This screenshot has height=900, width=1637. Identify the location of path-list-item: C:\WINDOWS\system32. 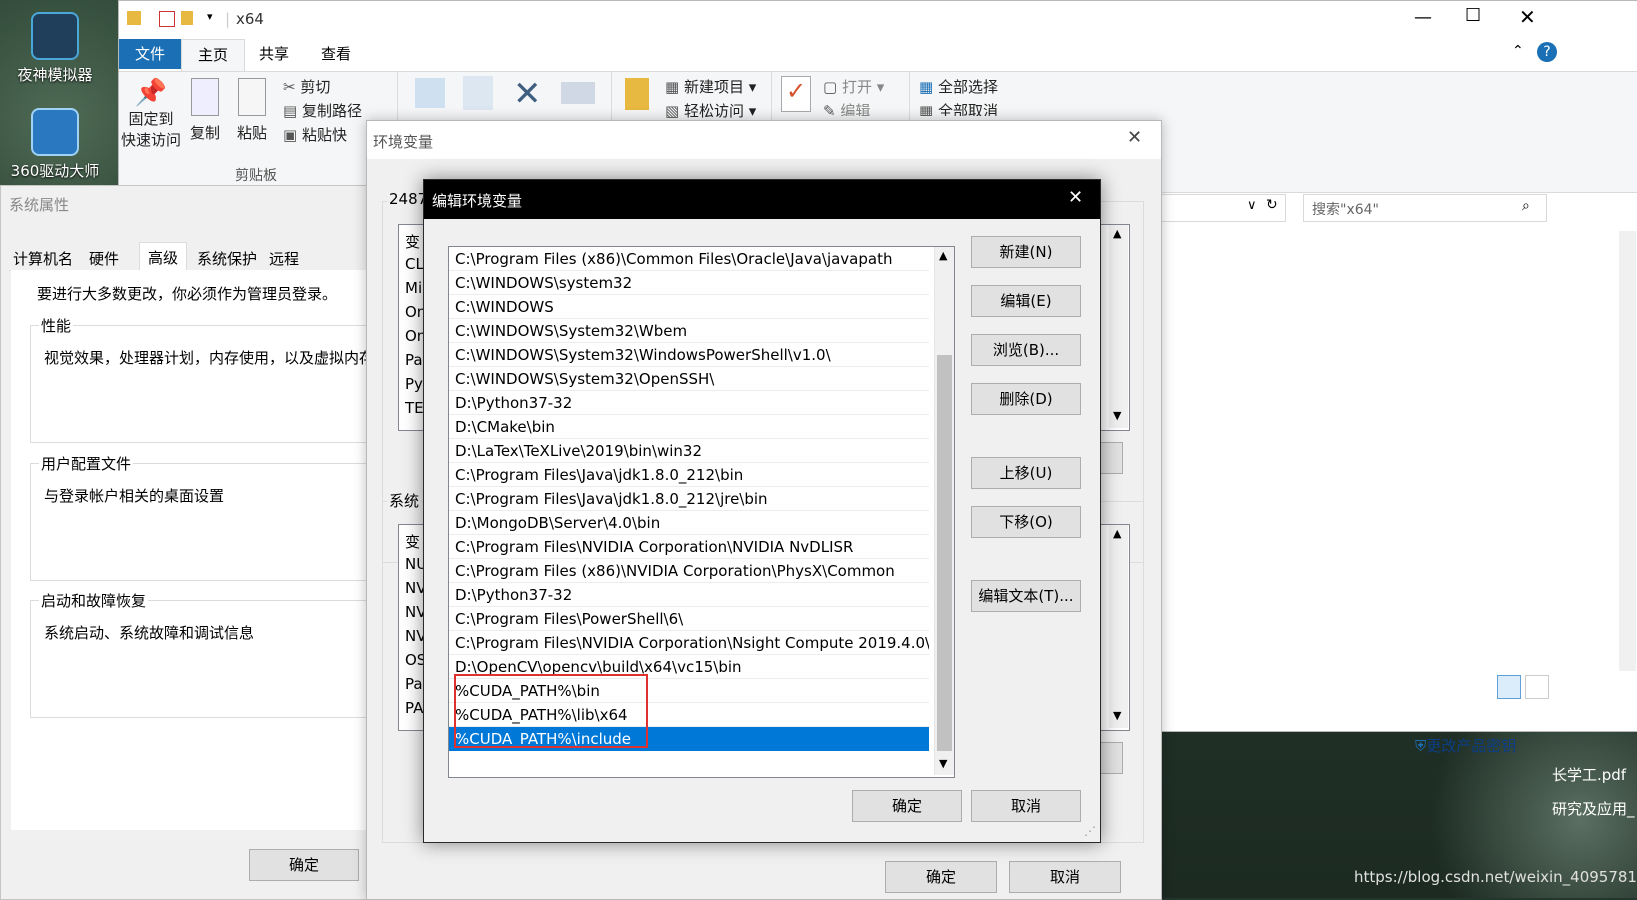
(689, 283).